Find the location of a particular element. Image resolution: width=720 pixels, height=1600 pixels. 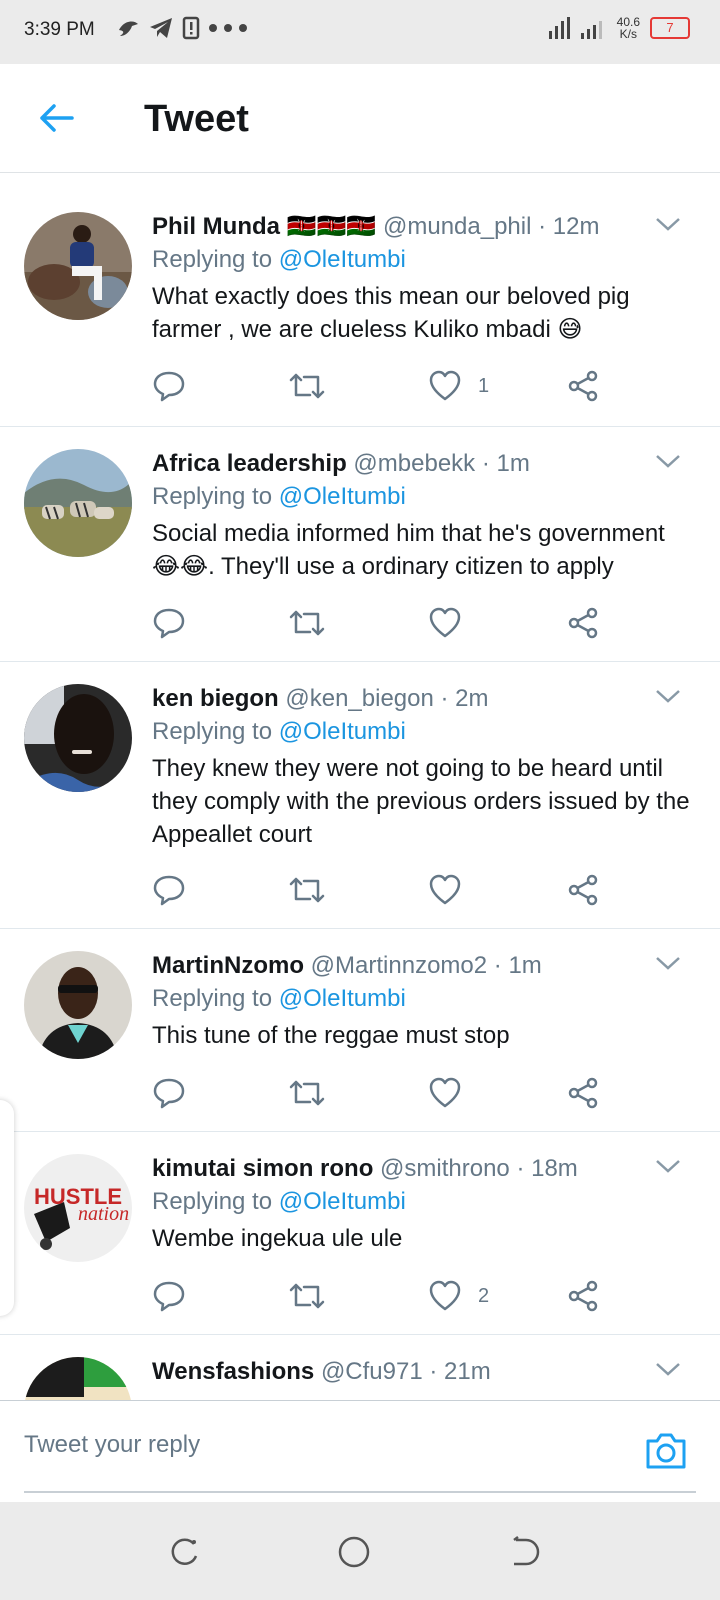

battery-indicator: 7 is located at coordinates (670, 28).